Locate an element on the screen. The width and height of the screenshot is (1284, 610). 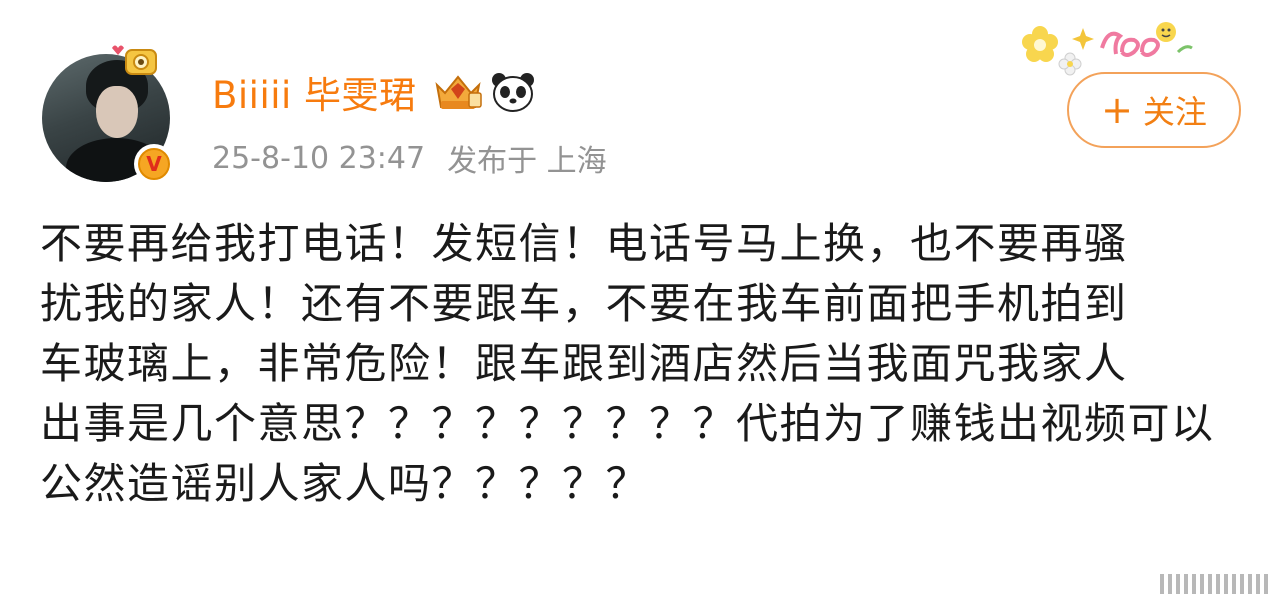
crown-badge-icon is located at coordinates (458, 92).